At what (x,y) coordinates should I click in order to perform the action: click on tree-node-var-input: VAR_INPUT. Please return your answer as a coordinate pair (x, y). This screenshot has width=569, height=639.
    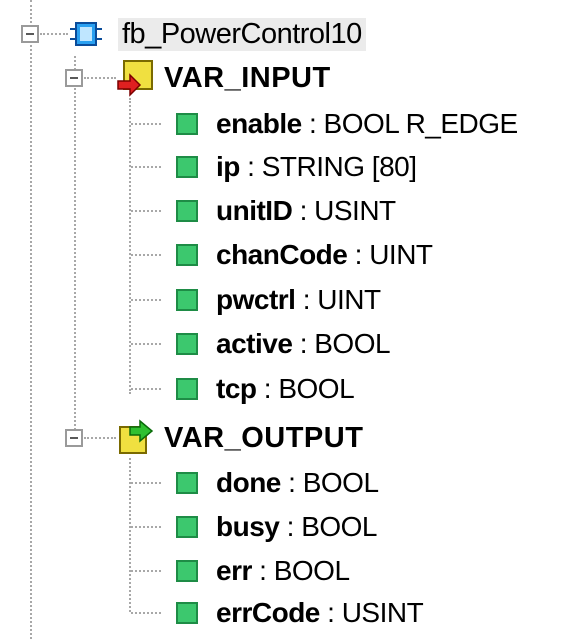
    Looking at the image, I should click on (223, 78).